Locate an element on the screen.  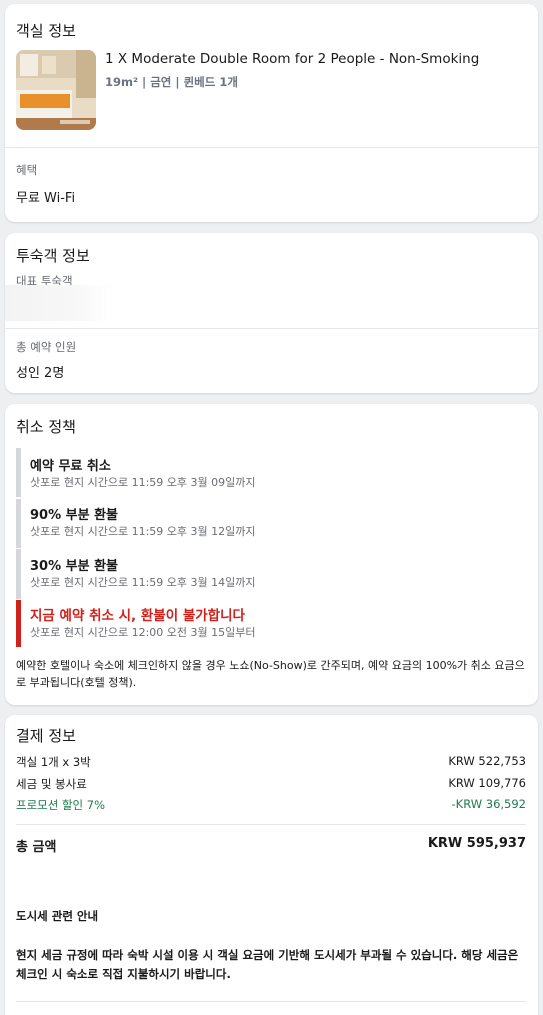
cancellation-title: 취소 정책 is located at coordinates (46, 427).